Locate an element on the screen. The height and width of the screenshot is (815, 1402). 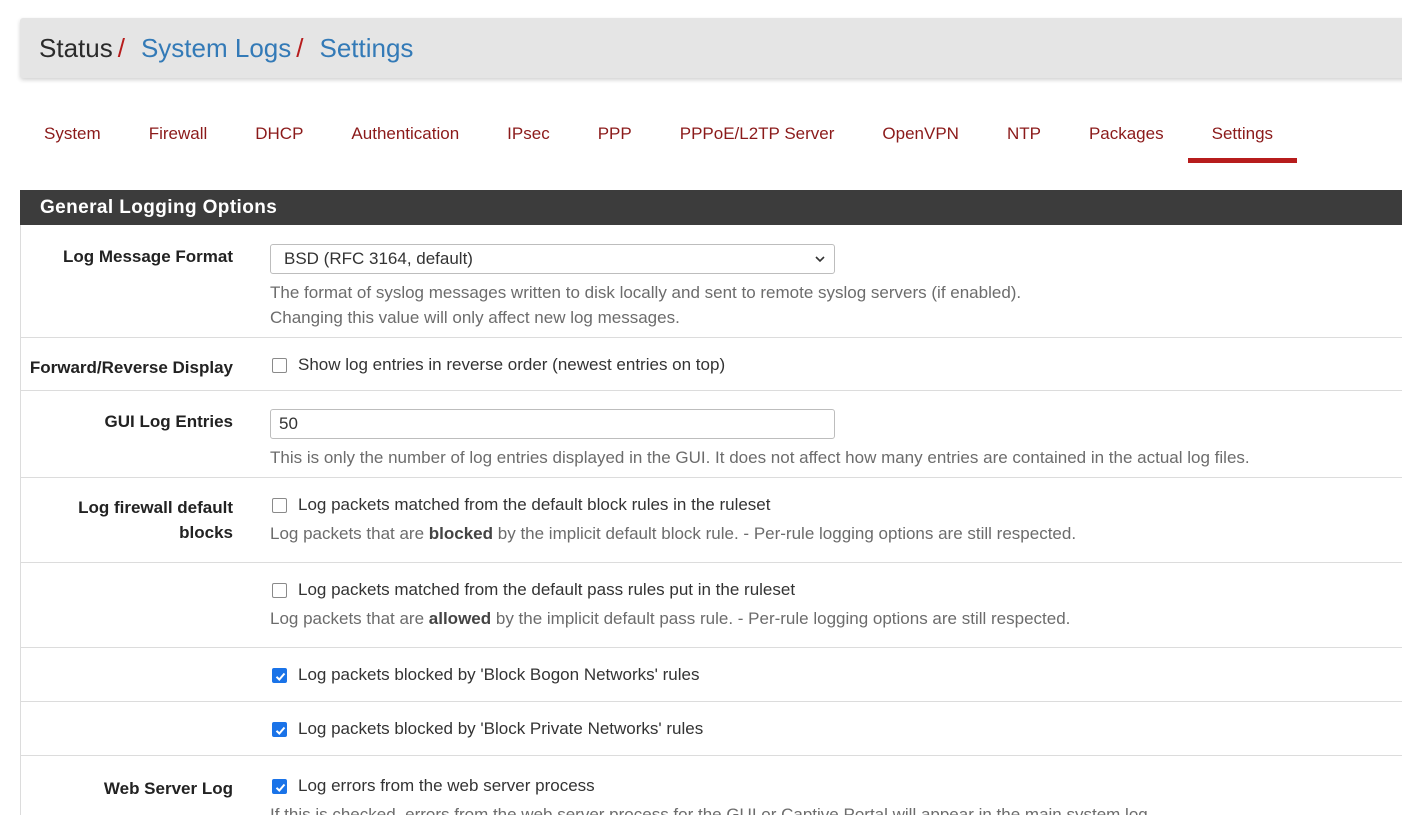
fw-default-blocks-label-line-2: blocks is located at coordinates (206, 532).